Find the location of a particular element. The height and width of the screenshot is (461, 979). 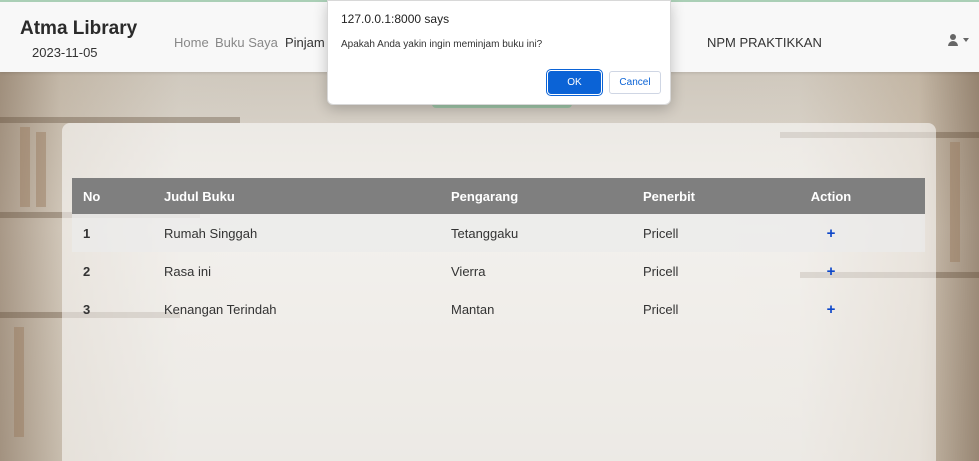

table-header-row: No Judul Buku Pengarang Penerbit Action is located at coordinates (498, 196).